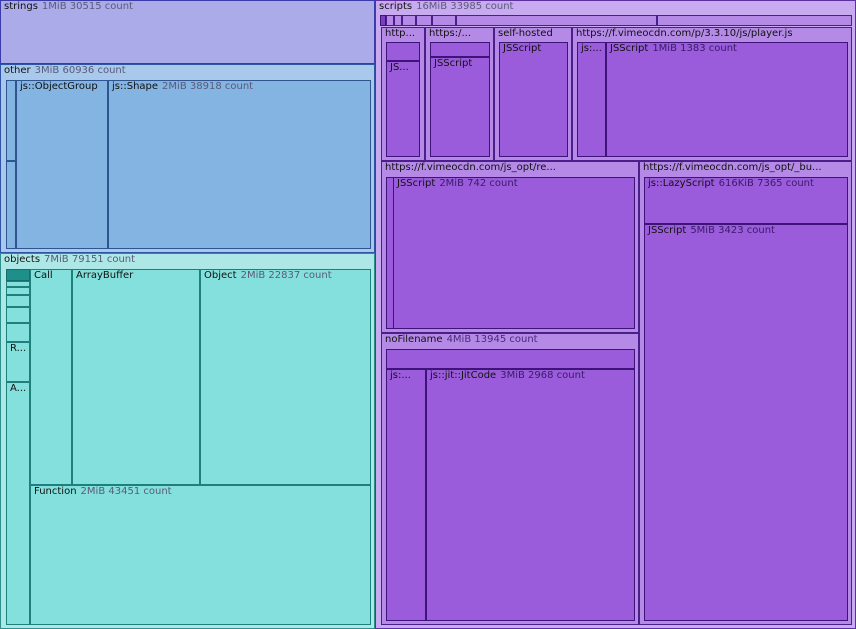 The image size is (856, 629). Describe the element at coordinates (457, 183) in the screenshot. I see `node-jsscript-d-label: JSScript 2MiB 742 count` at that location.